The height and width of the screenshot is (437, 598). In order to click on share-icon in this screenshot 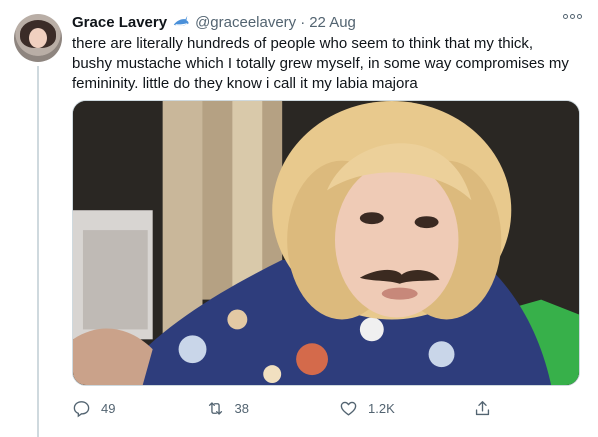, I will do `click(482, 407)`.